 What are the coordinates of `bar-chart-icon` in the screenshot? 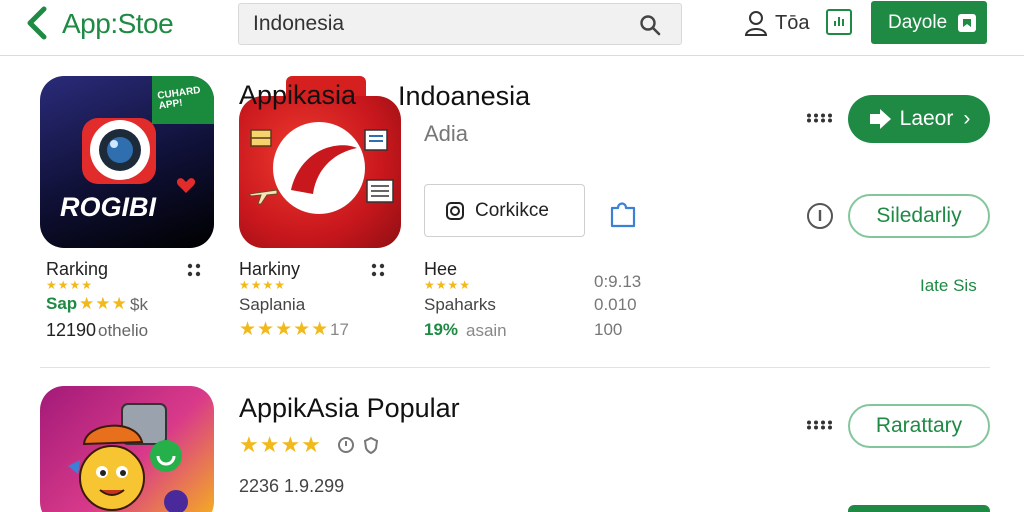 It's located at (839, 22).